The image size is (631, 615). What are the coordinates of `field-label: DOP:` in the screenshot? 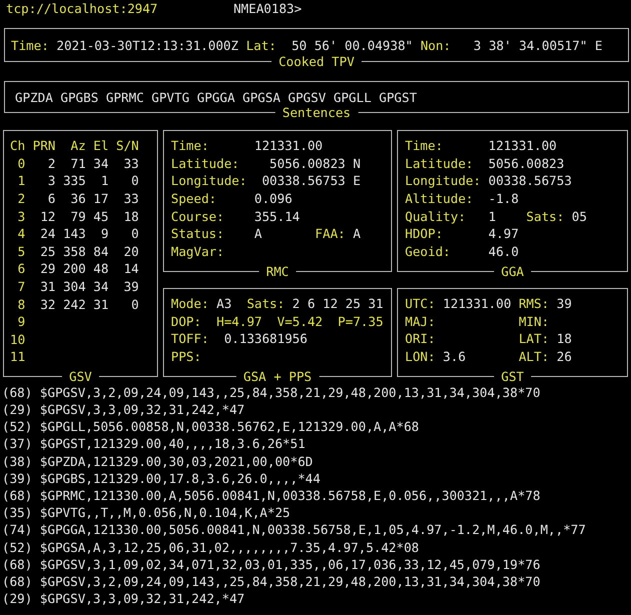 It's located at (186, 321).